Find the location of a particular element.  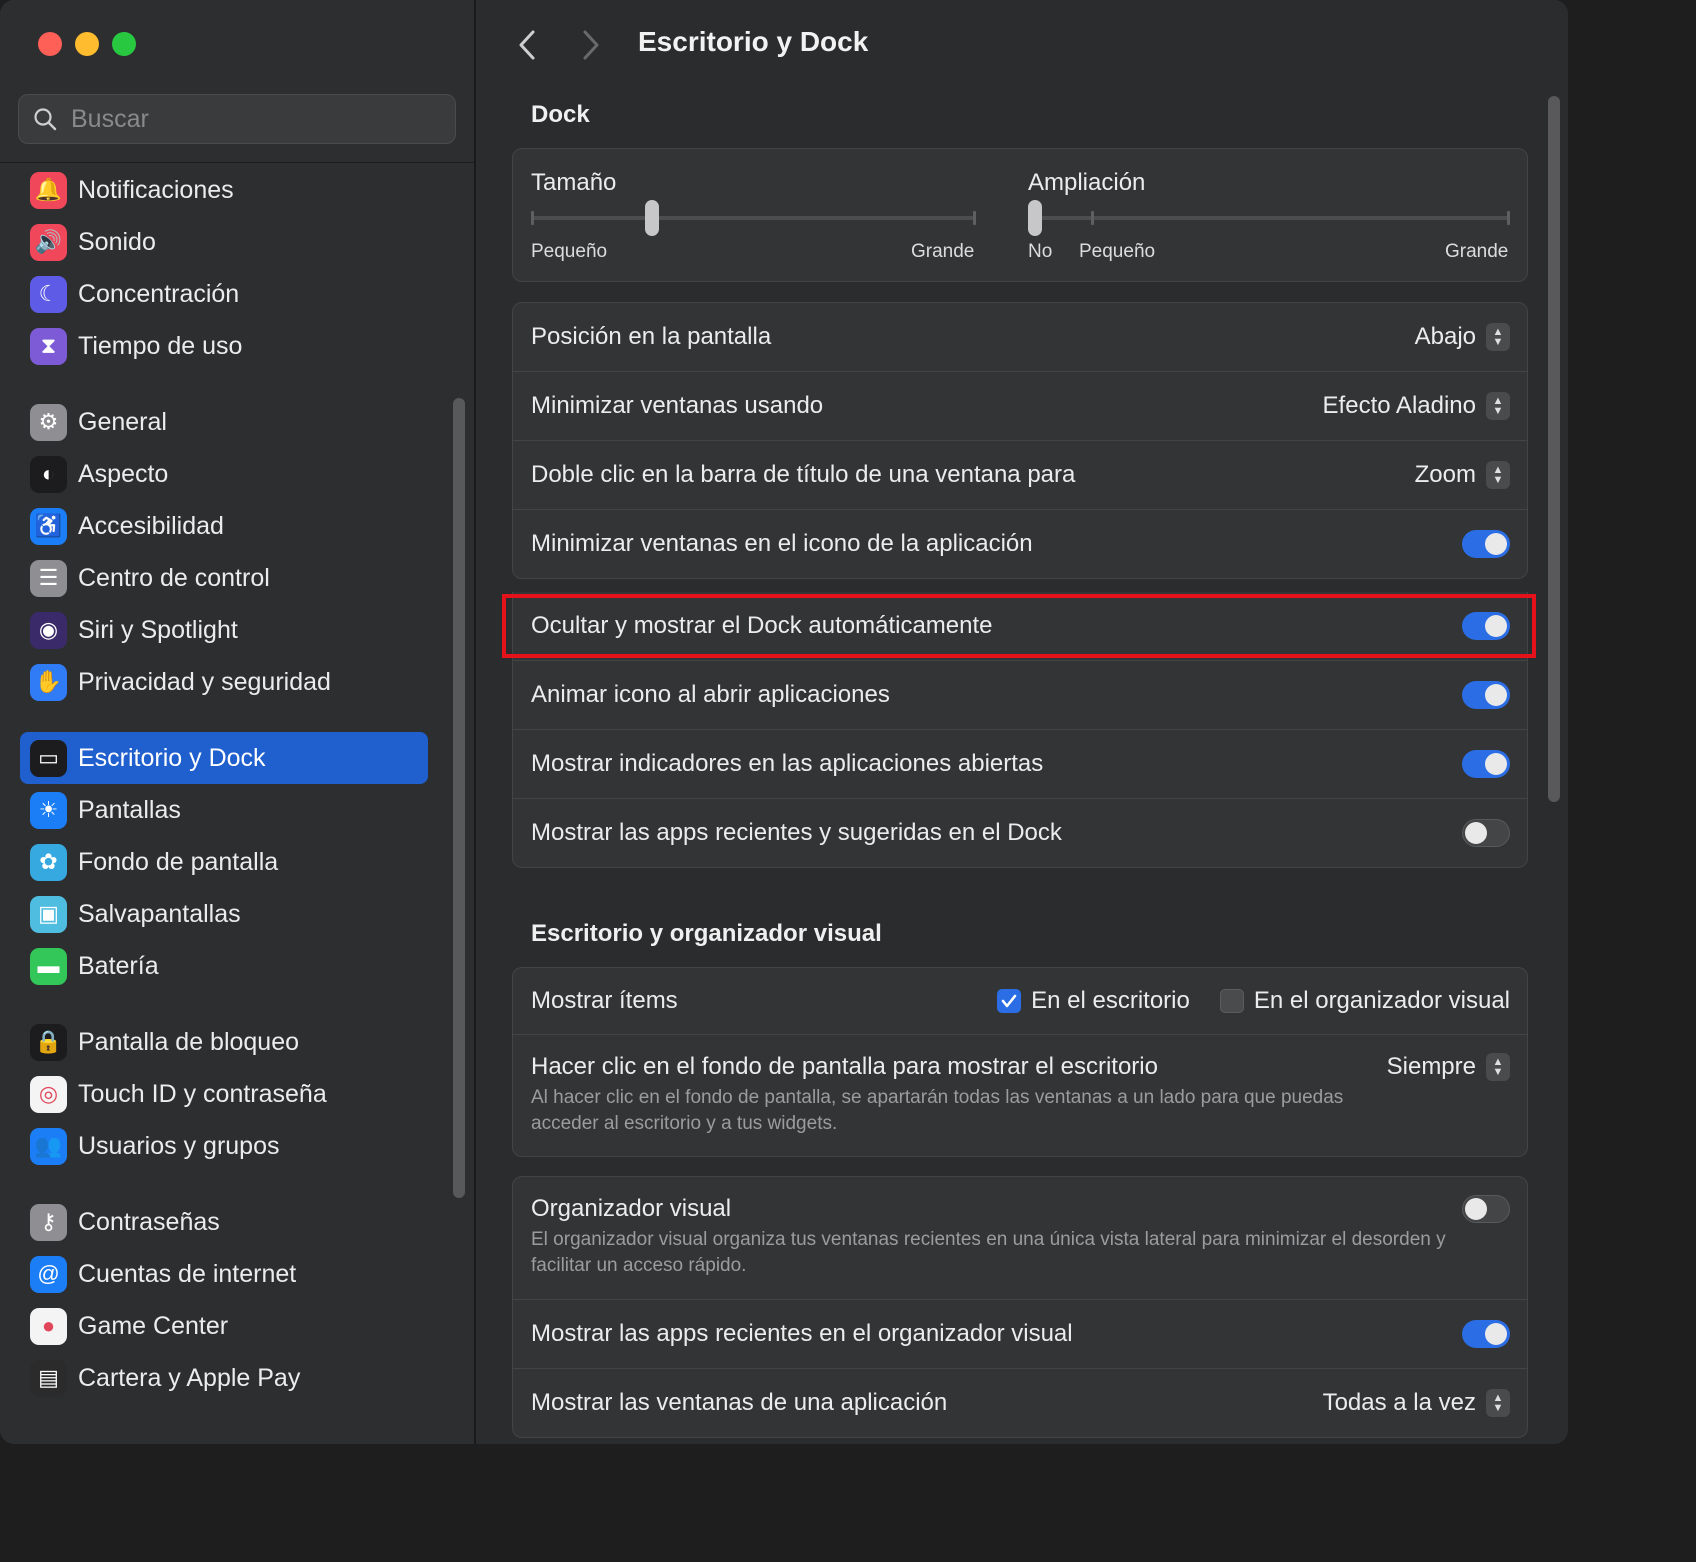

sidebar-item-notificaciones: 🔔 Notificaciones is located at coordinates (224, 190).